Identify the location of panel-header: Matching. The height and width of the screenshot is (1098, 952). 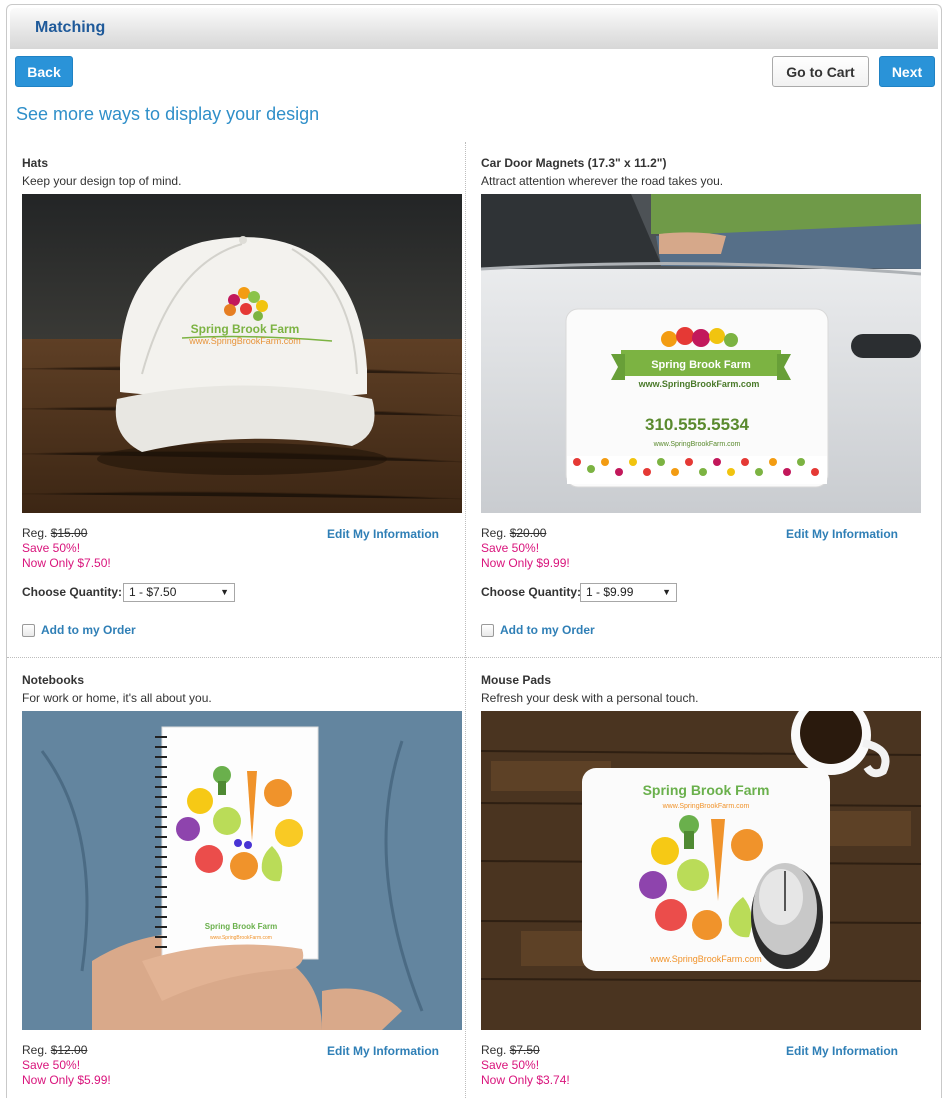
(474, 28).